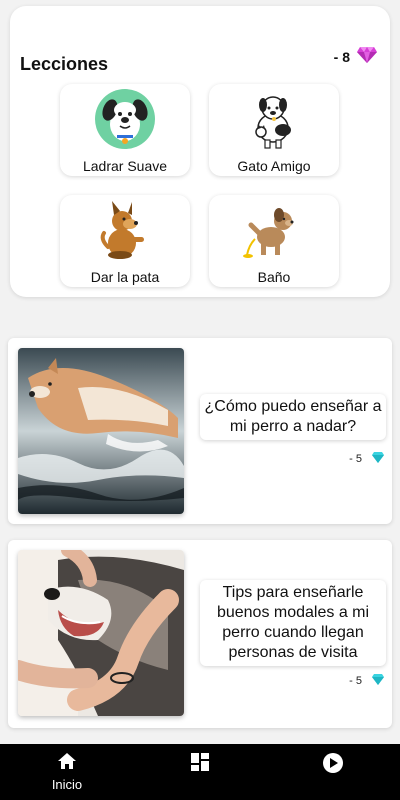  I want to click on gem-count: - 8, so click(341, 56).